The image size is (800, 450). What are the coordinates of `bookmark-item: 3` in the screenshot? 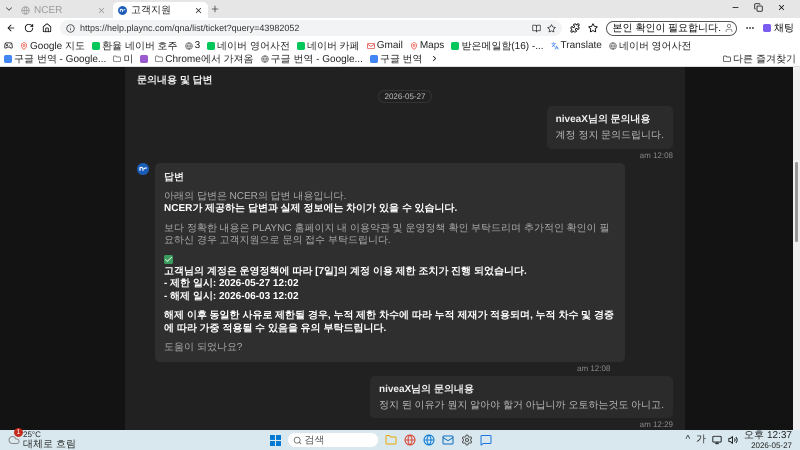 It's located at (192, 45).